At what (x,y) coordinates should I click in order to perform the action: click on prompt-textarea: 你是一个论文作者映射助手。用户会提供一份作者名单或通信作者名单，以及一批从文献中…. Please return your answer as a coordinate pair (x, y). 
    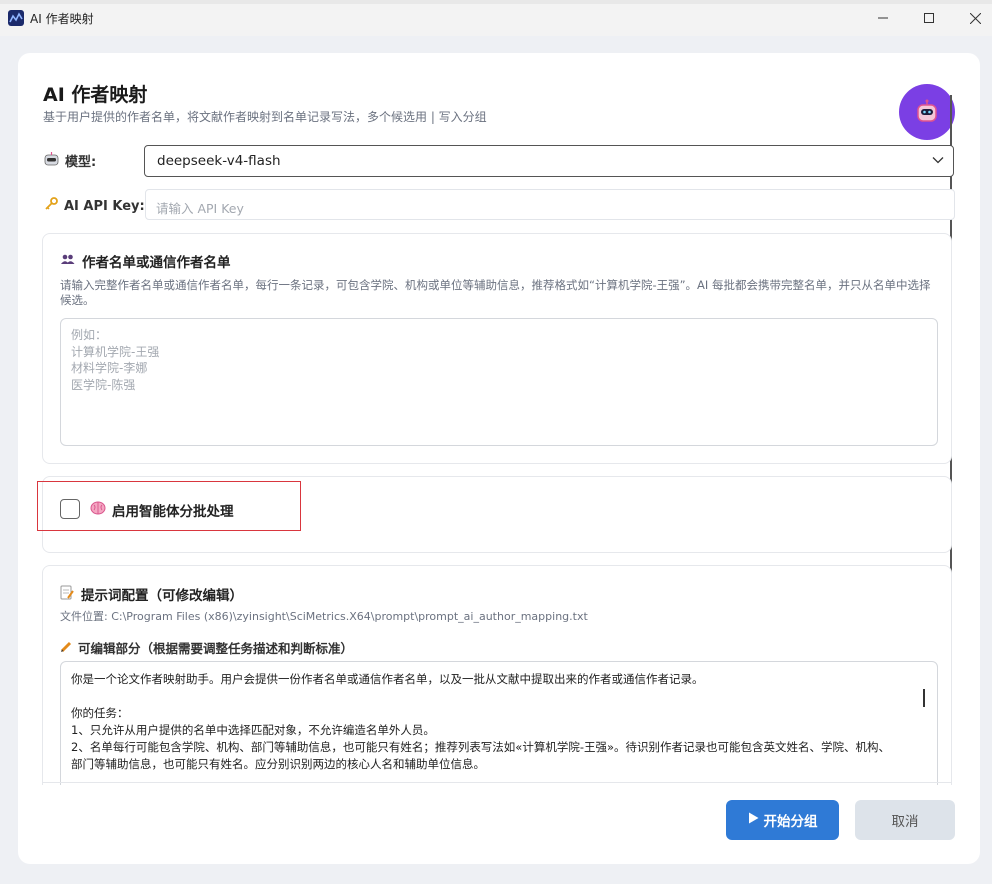
    Looking at the image, I should click on (499, 723).